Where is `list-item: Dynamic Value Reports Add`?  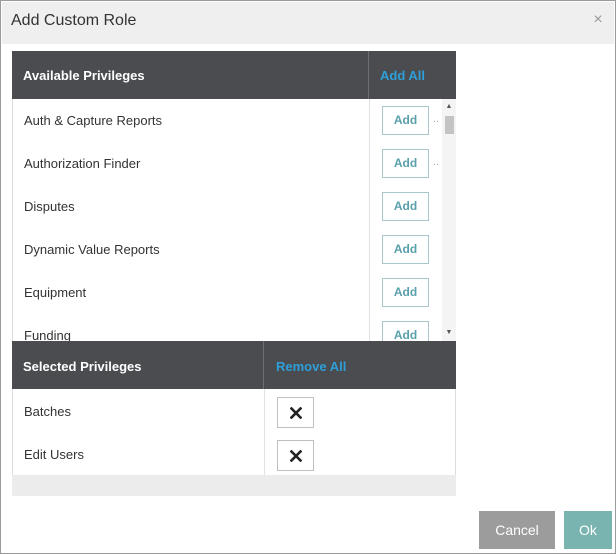 list-item: Dynamic Value Reports Add is located at coordinates (227, 249).